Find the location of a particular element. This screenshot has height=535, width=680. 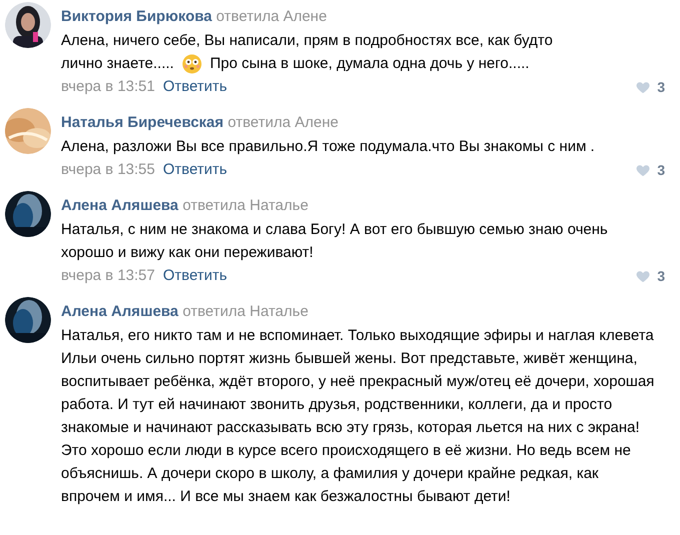

timestamp: вчера в 13:55 is located at coordinates (108, 170).